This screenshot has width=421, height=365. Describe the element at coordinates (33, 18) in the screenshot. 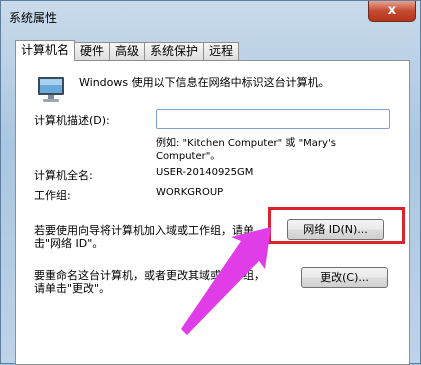

I see `window-title: 系统属性` at that location.